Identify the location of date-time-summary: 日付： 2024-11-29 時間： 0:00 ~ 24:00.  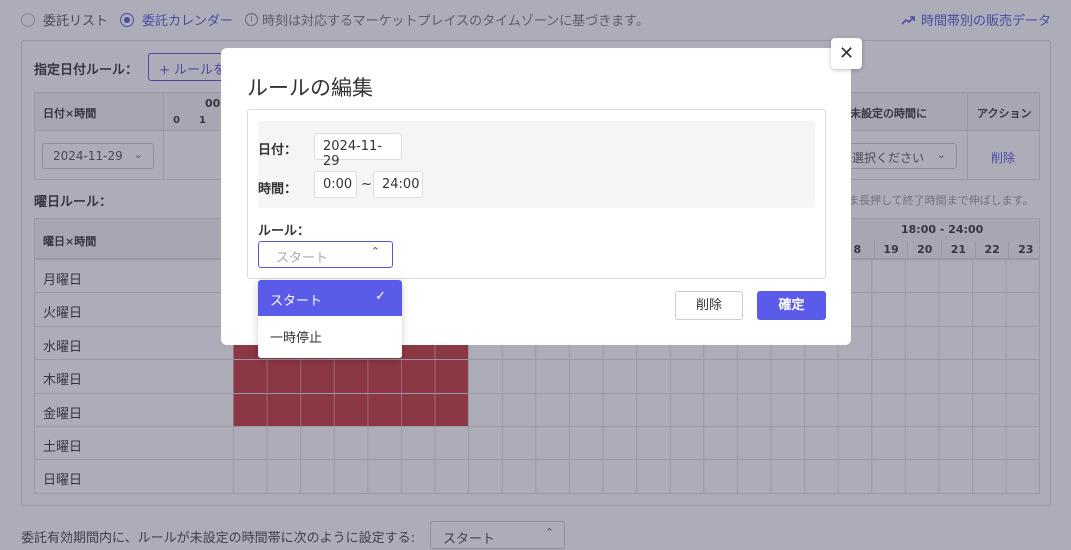
(536, 164).